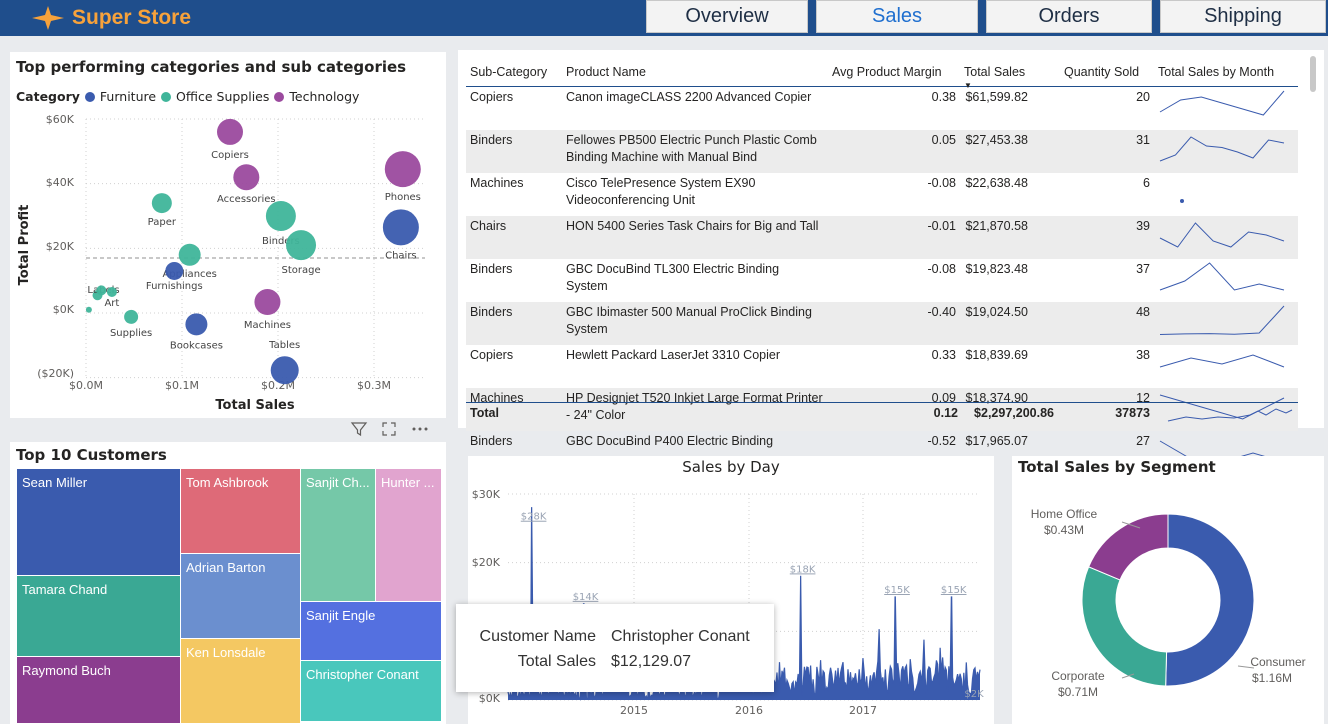  What do you see at coordinates (128, 96) in the screenshot?
I see `legend-item-furniture: Furniture` at bounding box center [128, 96].